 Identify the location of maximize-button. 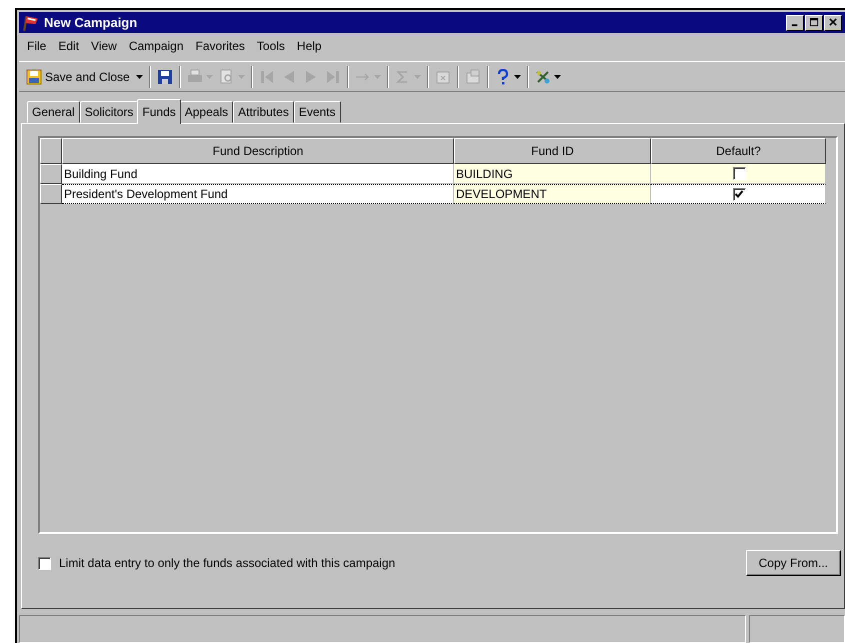
(814, 22).